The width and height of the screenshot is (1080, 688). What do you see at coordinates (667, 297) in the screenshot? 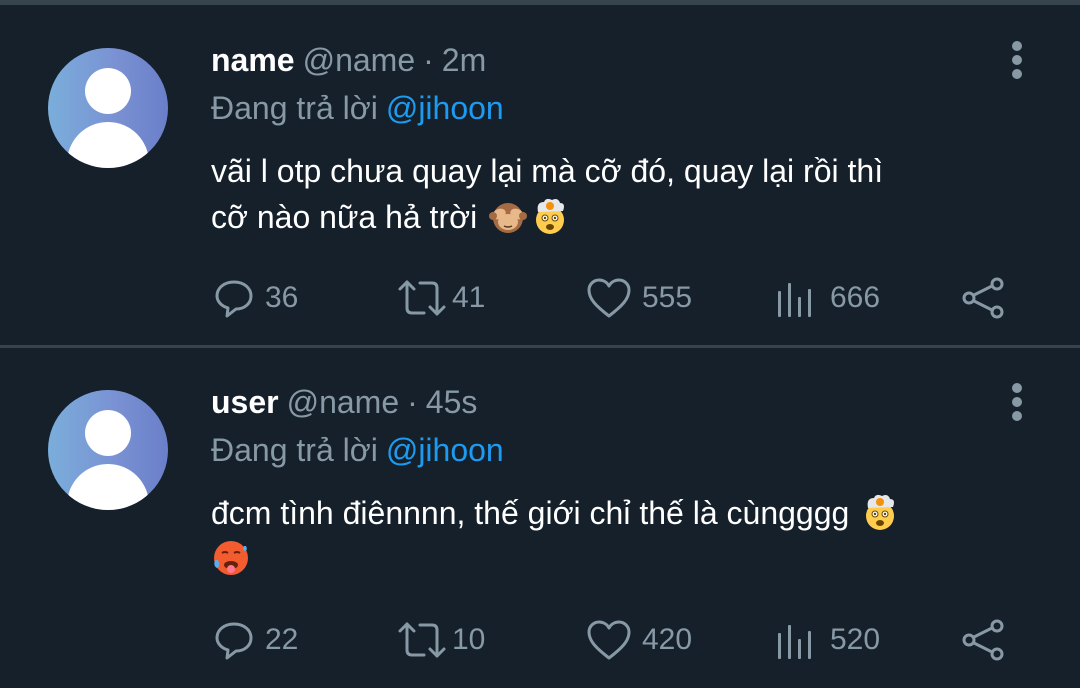
I see `like-count: 555` at bounding box center [667, 297].